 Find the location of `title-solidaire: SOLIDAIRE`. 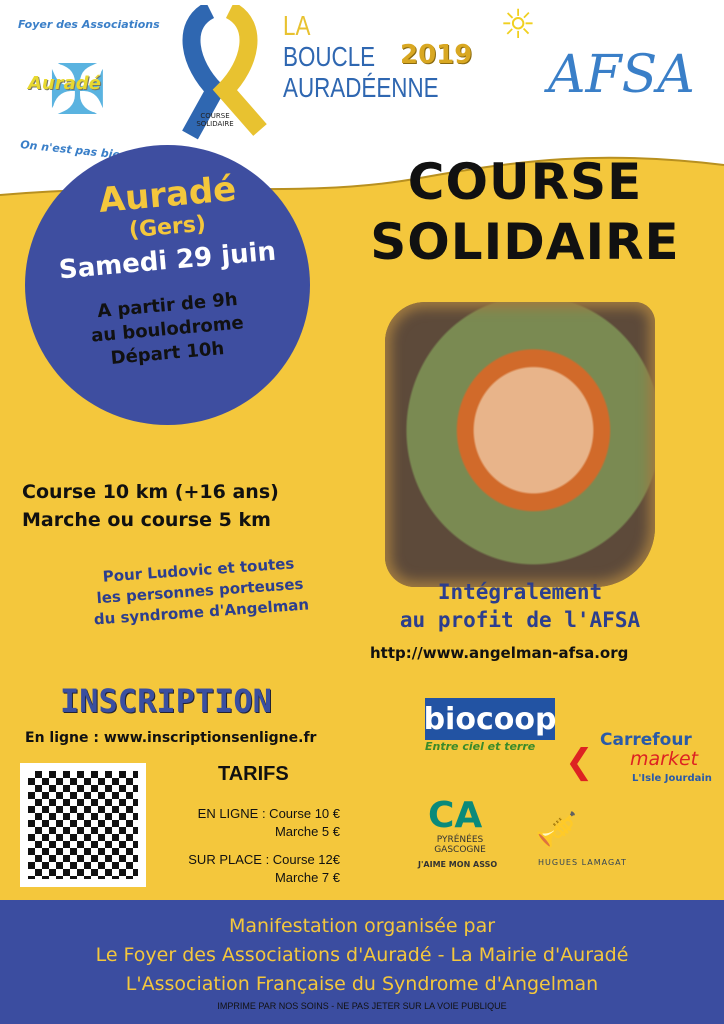

title-solidaire: SOLIDAIRE is located at coordinates (525, 242).